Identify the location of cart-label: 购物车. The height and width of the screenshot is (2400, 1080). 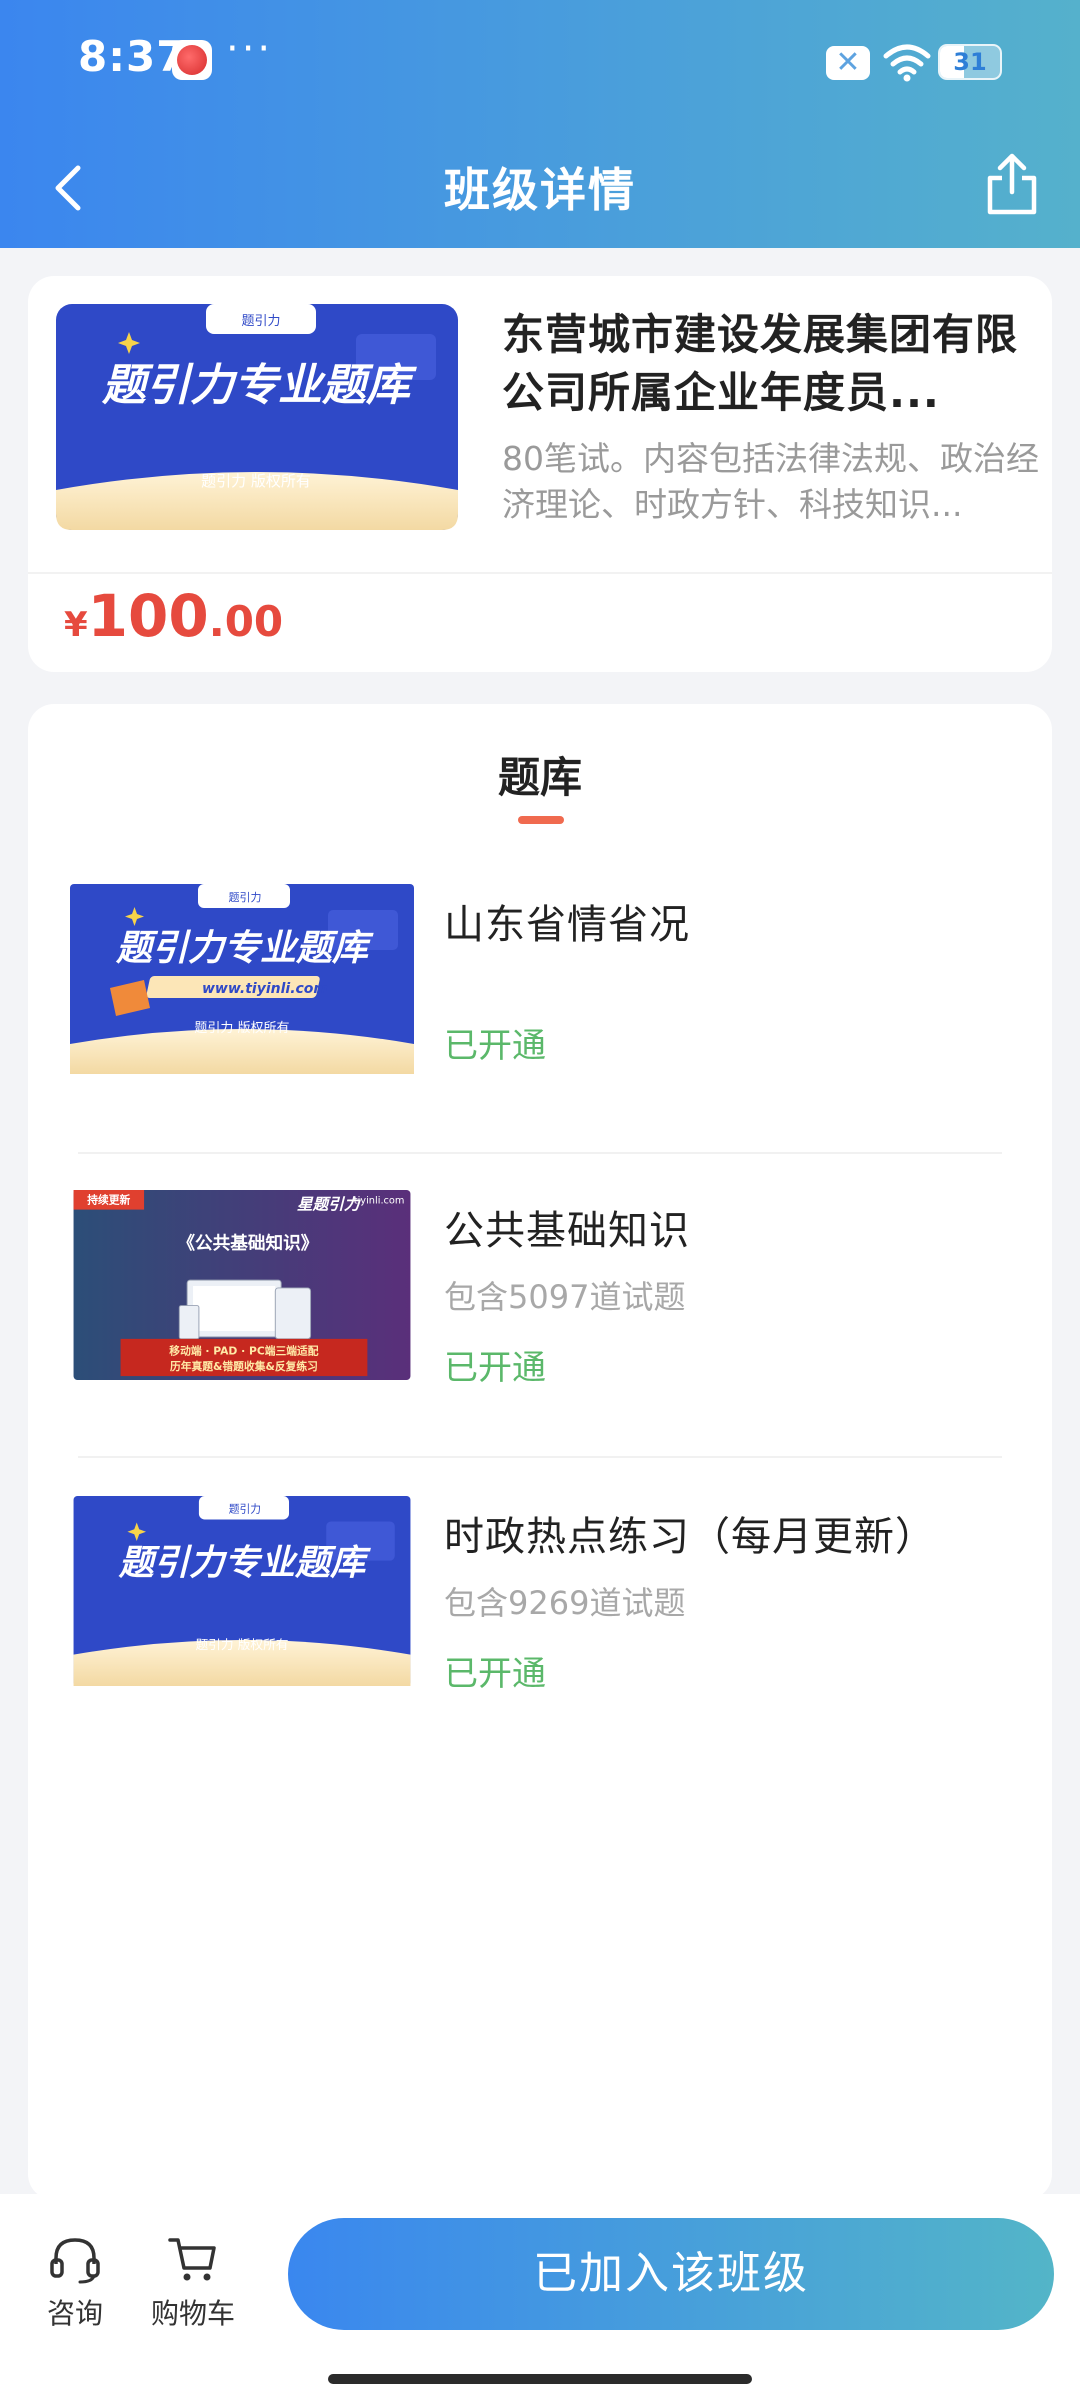
(192, 2313).